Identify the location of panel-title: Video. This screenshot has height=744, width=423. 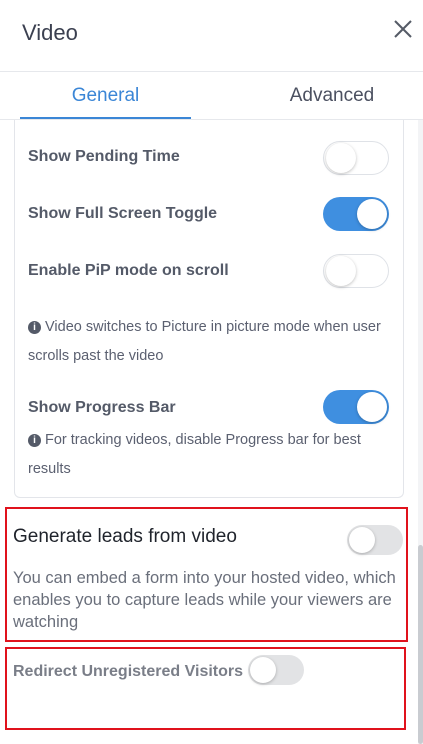
(50, 32).